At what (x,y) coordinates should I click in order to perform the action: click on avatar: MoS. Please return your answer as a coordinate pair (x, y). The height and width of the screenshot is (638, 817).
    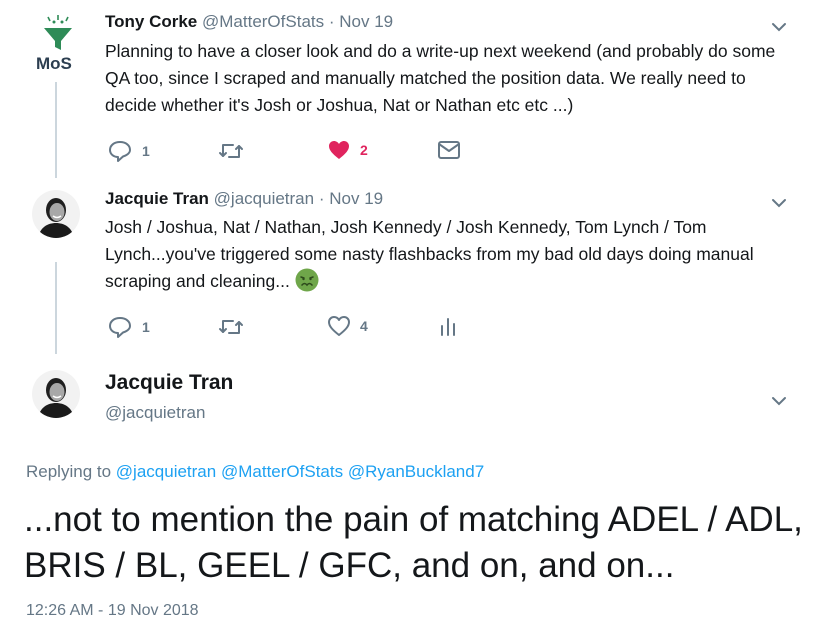
    Looking at the image, I should click on (58, 44).